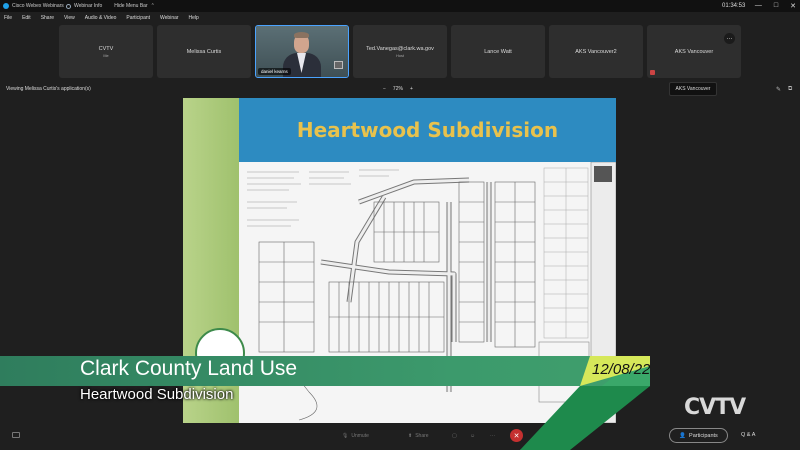 The width and height of the screenshot is (800, 450). I want to click on participant-name: Ted.Vanegas@clark.wa.gov, so click(400, 48).